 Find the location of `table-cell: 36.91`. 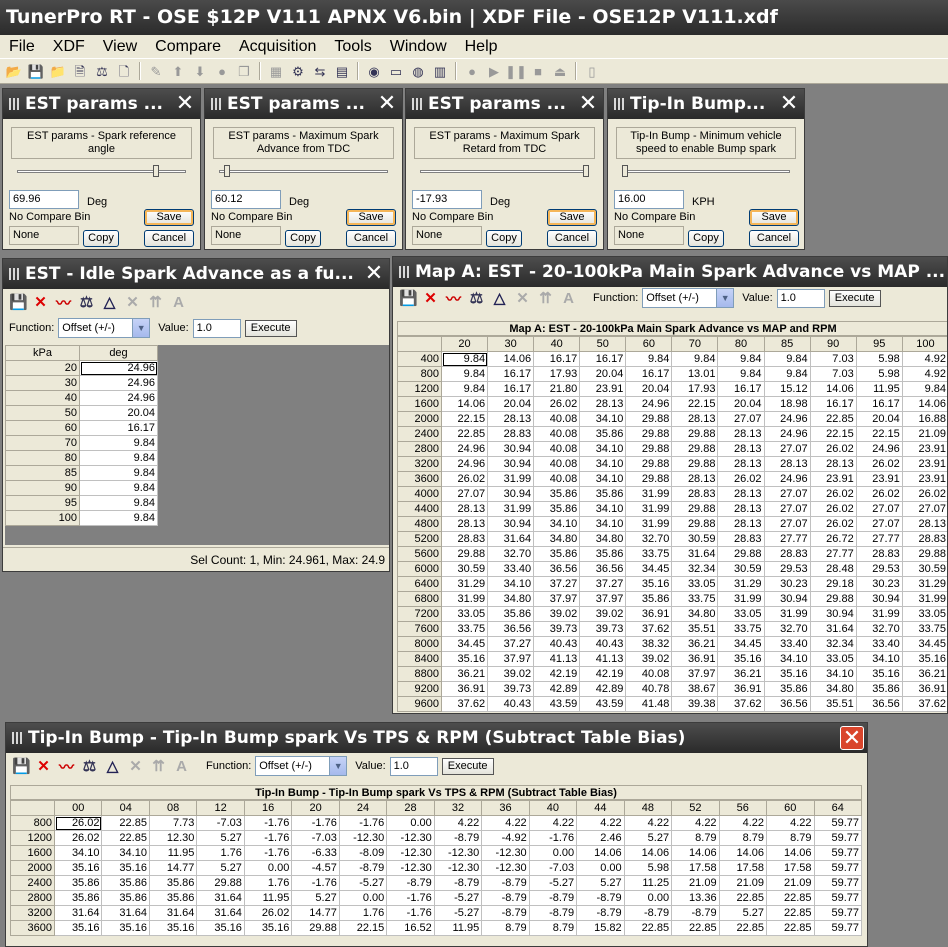

table-cell: 36.91 is located at coordinates (649, 614).